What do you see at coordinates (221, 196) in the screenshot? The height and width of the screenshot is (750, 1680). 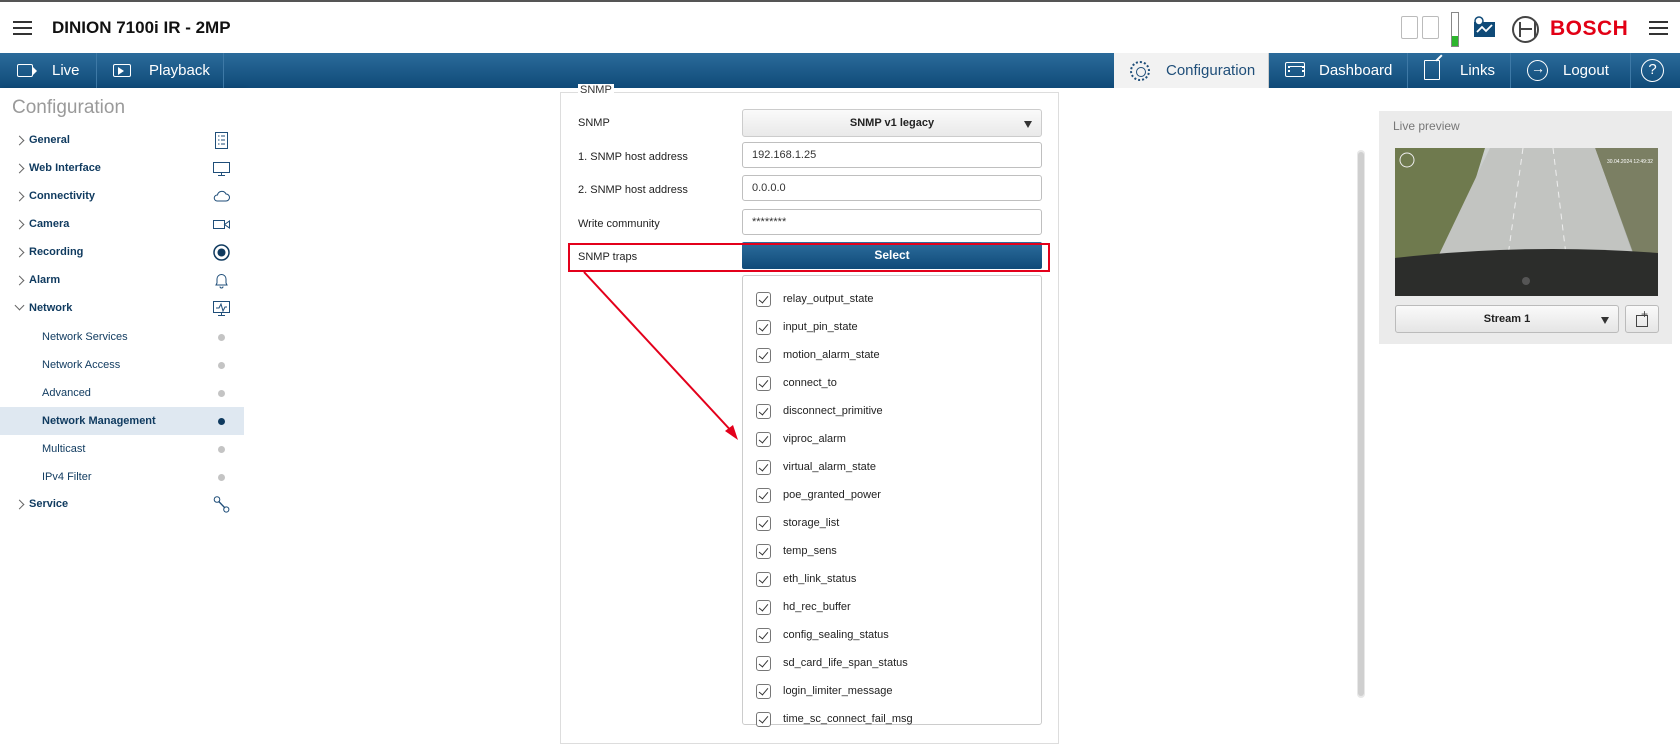 I see `cloud-icon` at bounding box center [221, 196].